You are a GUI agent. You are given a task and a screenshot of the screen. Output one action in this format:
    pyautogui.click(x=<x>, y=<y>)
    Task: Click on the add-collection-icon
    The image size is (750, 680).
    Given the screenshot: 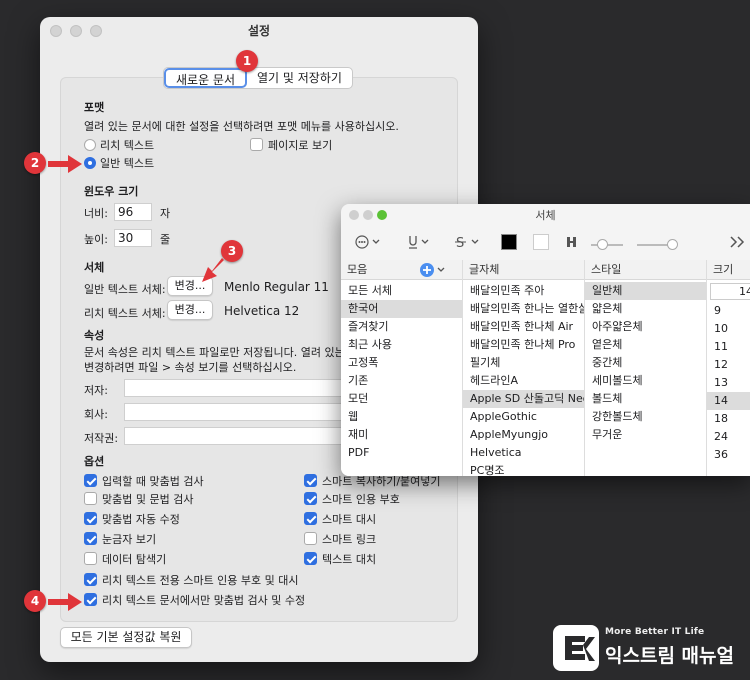 What is the action you would take?
    pyautogui.click(x=434, y=270)
    